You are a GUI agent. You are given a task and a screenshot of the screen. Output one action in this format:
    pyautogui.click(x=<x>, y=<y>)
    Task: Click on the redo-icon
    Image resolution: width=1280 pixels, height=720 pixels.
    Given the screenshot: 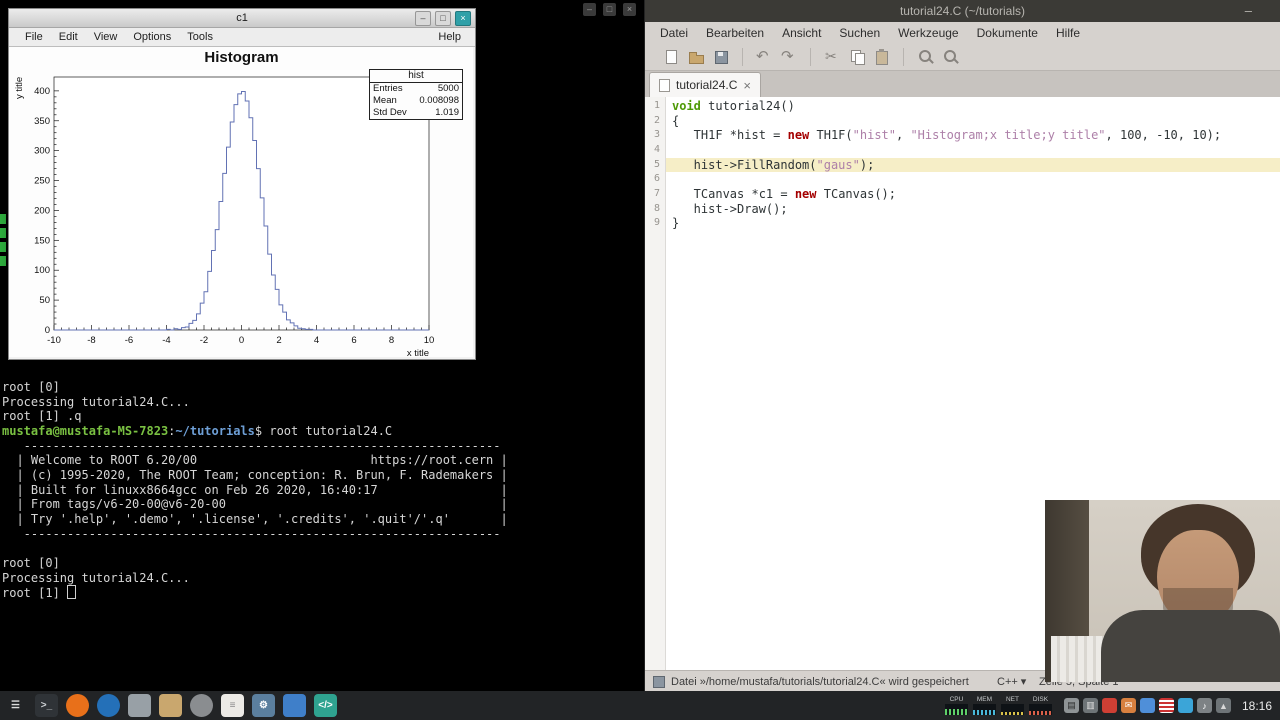 What is the action you would take?
    pyautogui.click(x=789, y=57)
    